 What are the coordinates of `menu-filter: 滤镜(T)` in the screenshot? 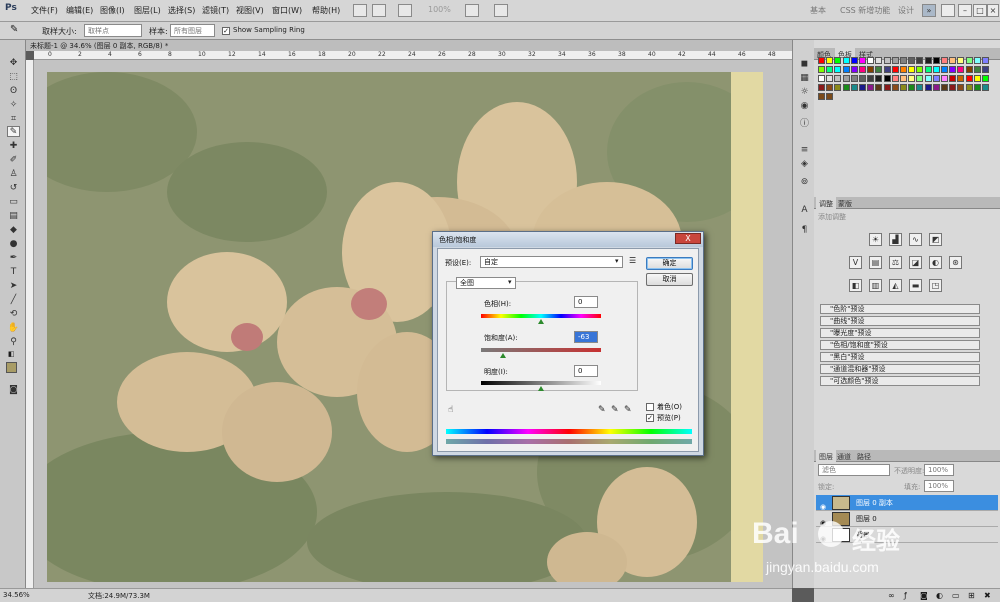 It's located at (215, 10).